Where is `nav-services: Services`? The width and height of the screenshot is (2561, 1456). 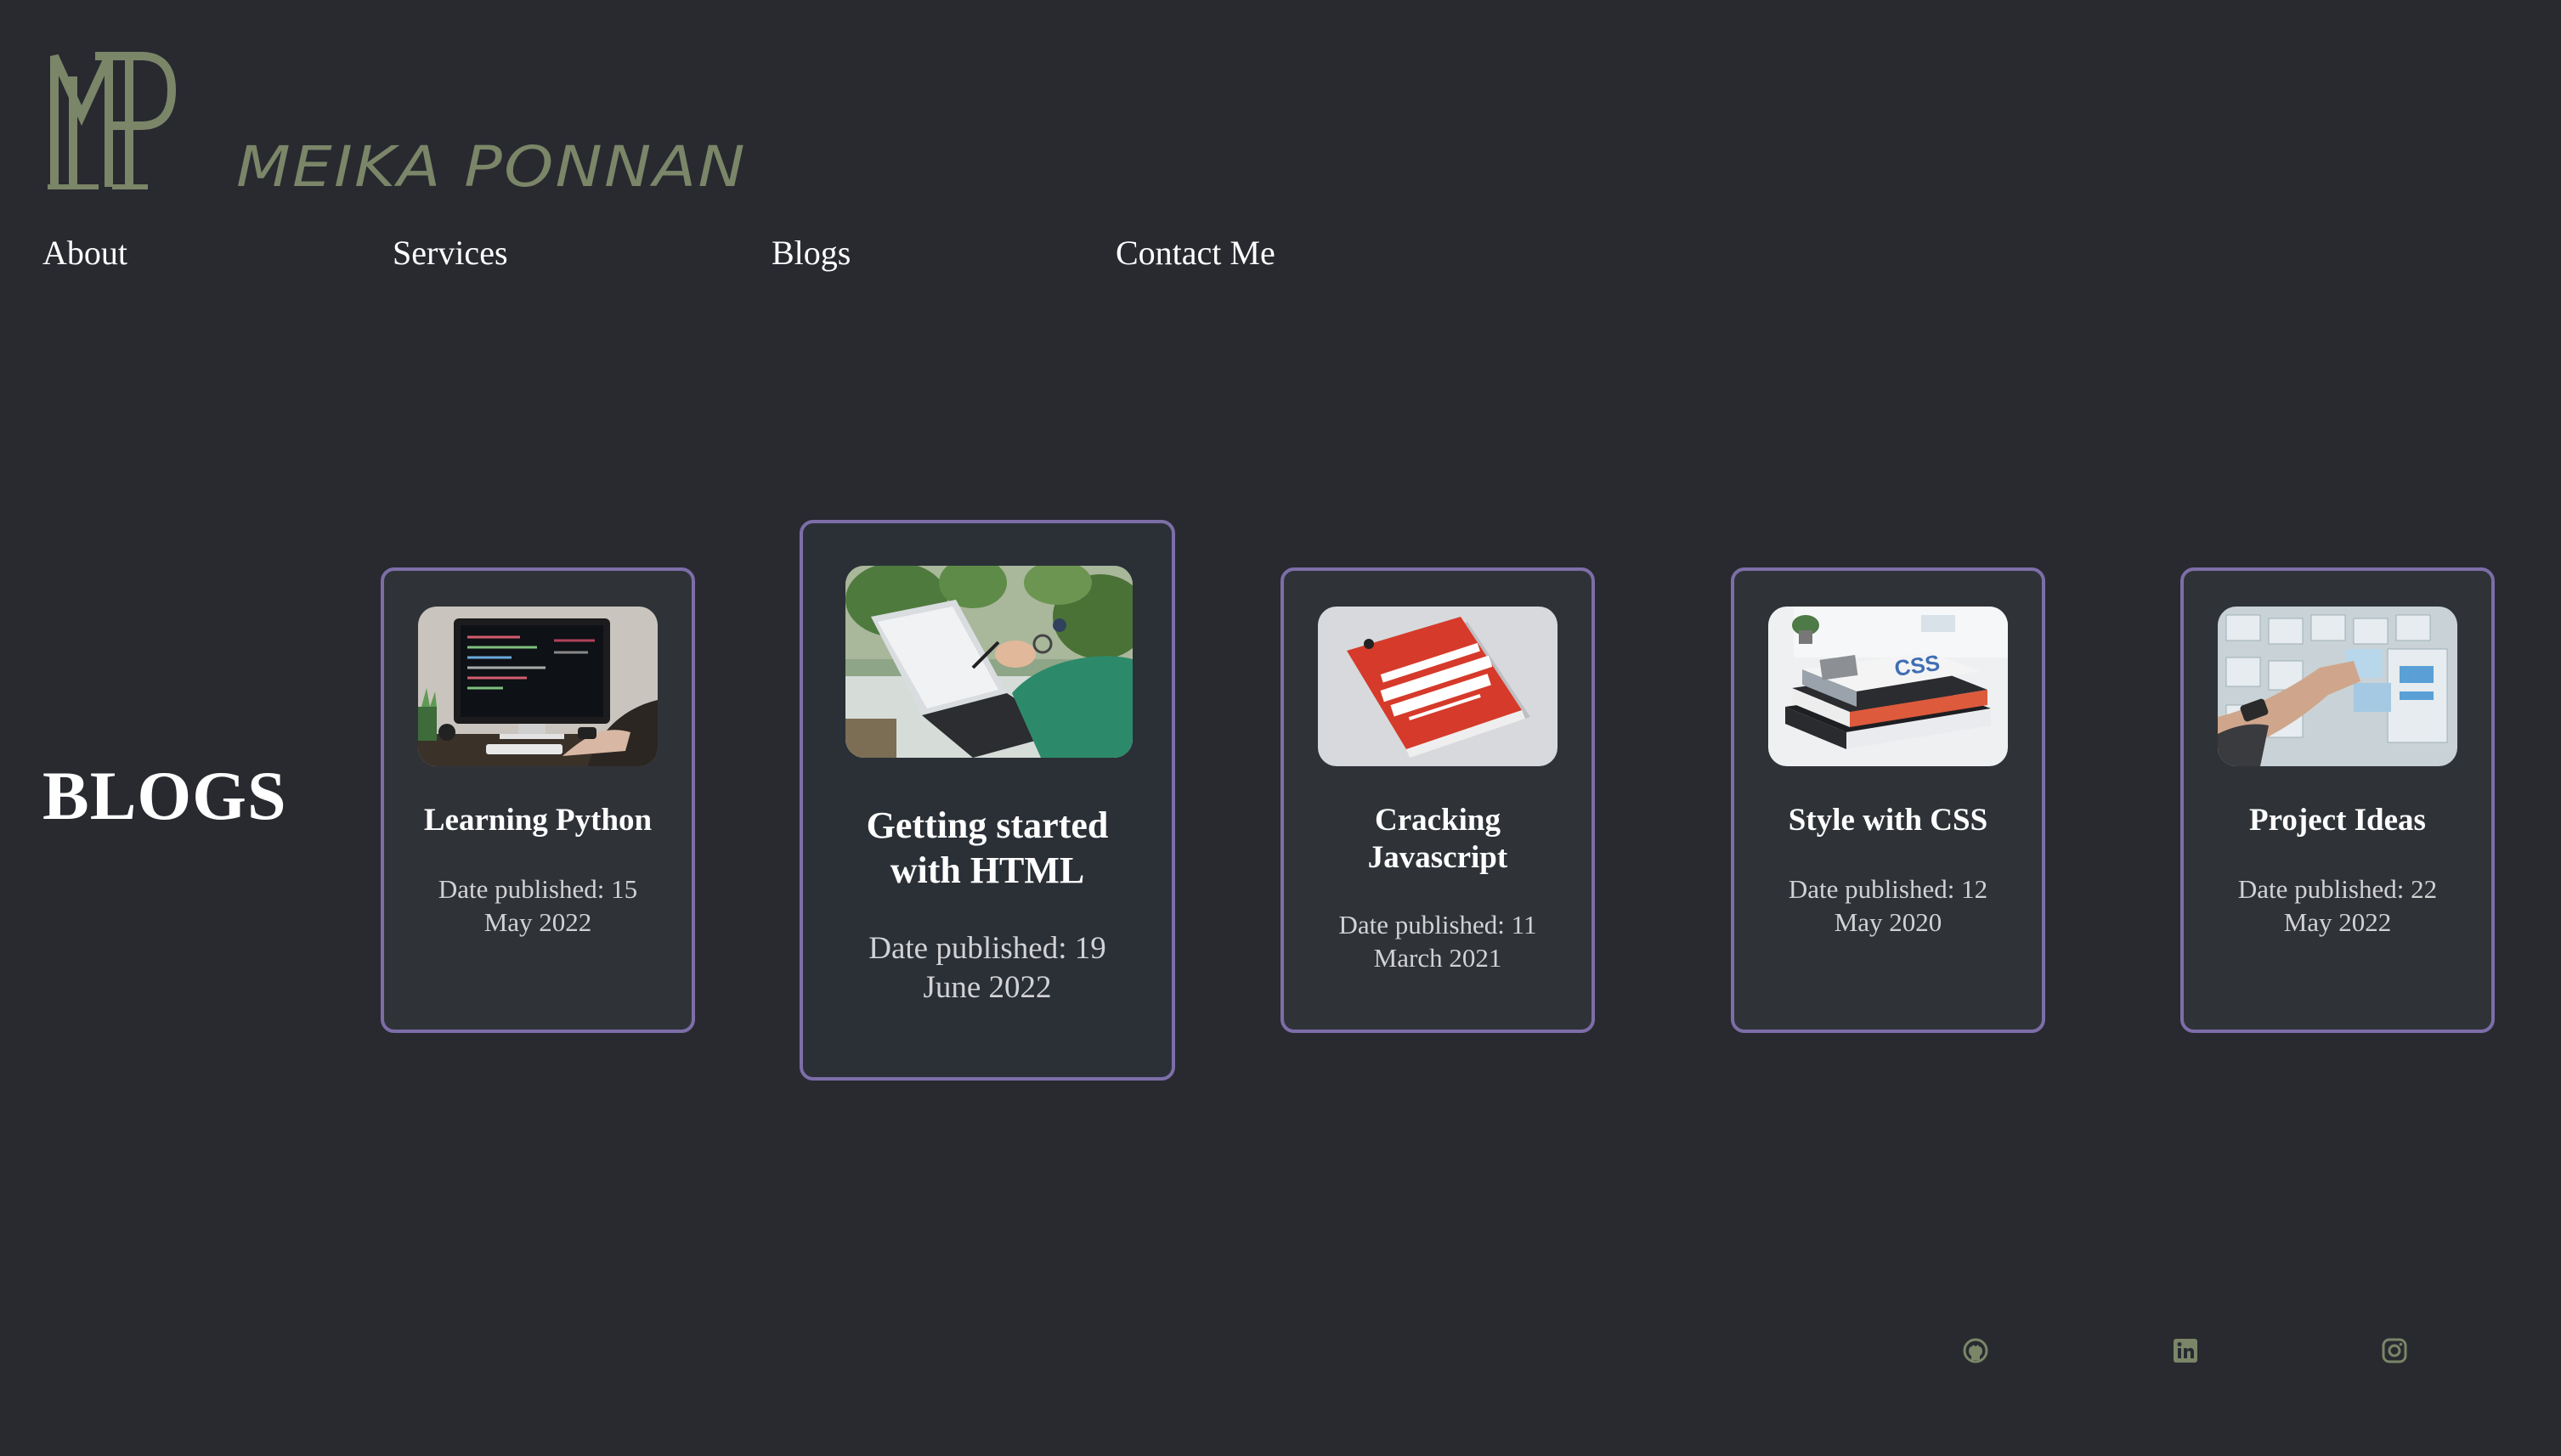
nav-services: Services is located at coordinates (450, 253).